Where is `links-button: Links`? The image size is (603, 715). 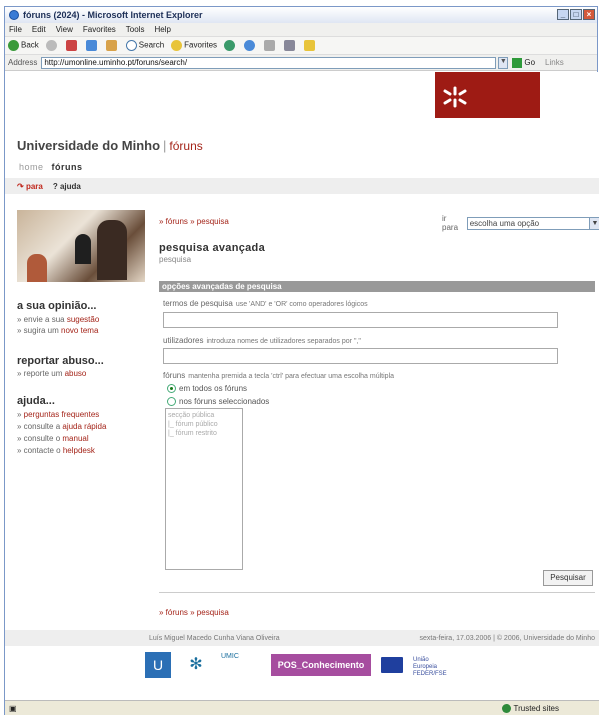
links-button: Links is located at coordinates (554, 62).